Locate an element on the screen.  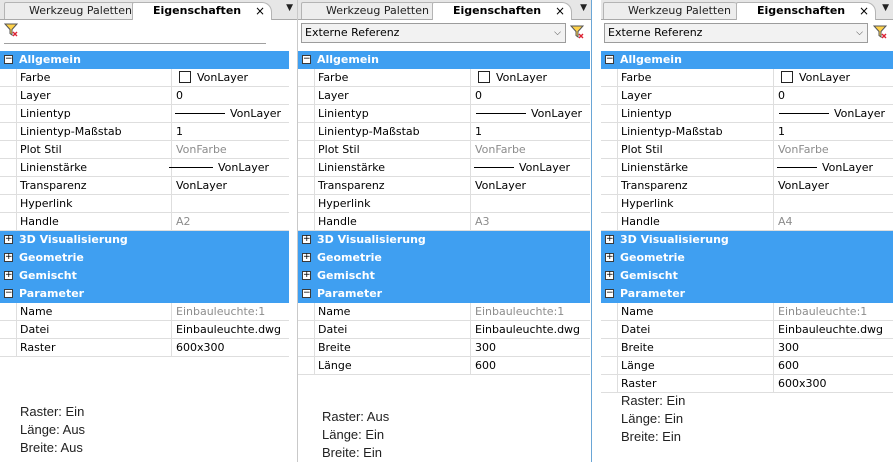
prop-value: VonFarbe is located at coordinates (803, 149).